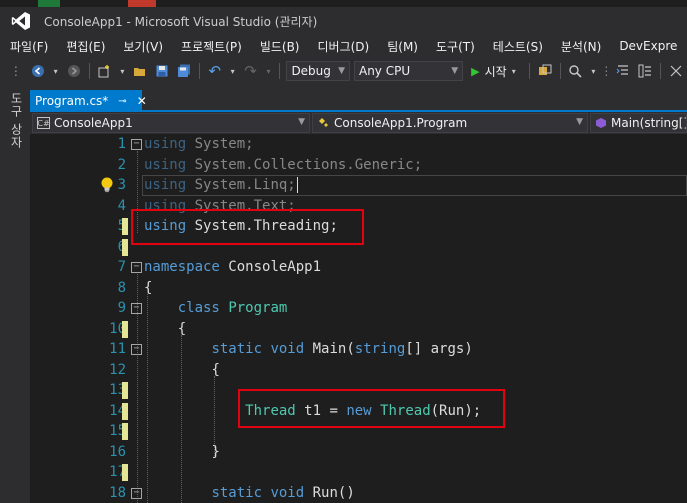 Image resolution: width=687 pixels, height=503 pixels. Describe the element at coordinates (140, 71) in the screenshot. I see `open-file-icon` at that location.